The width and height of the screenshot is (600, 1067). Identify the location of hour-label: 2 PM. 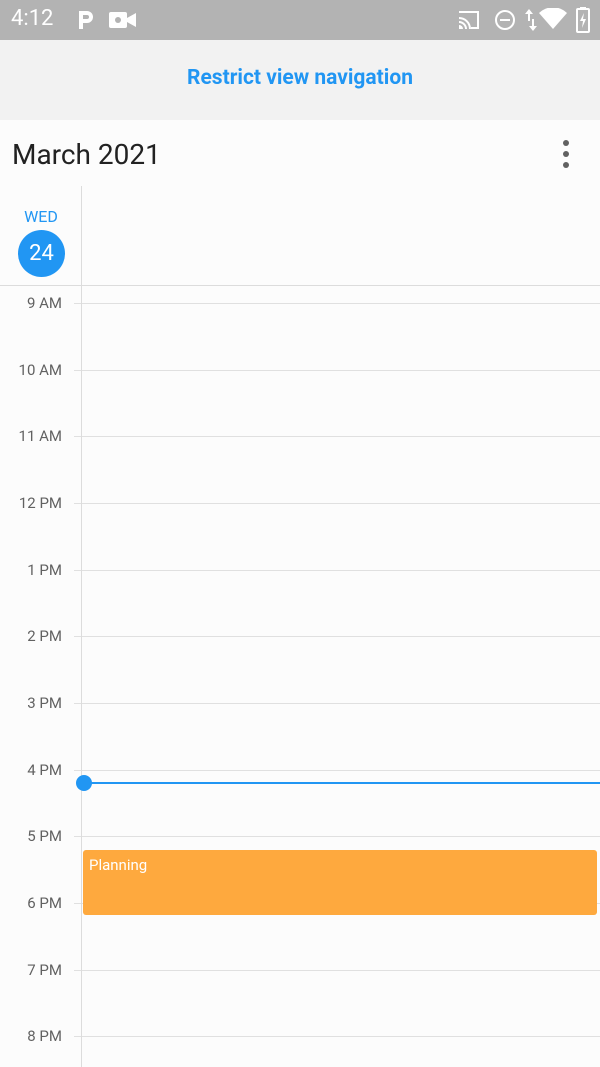
(44, 636).